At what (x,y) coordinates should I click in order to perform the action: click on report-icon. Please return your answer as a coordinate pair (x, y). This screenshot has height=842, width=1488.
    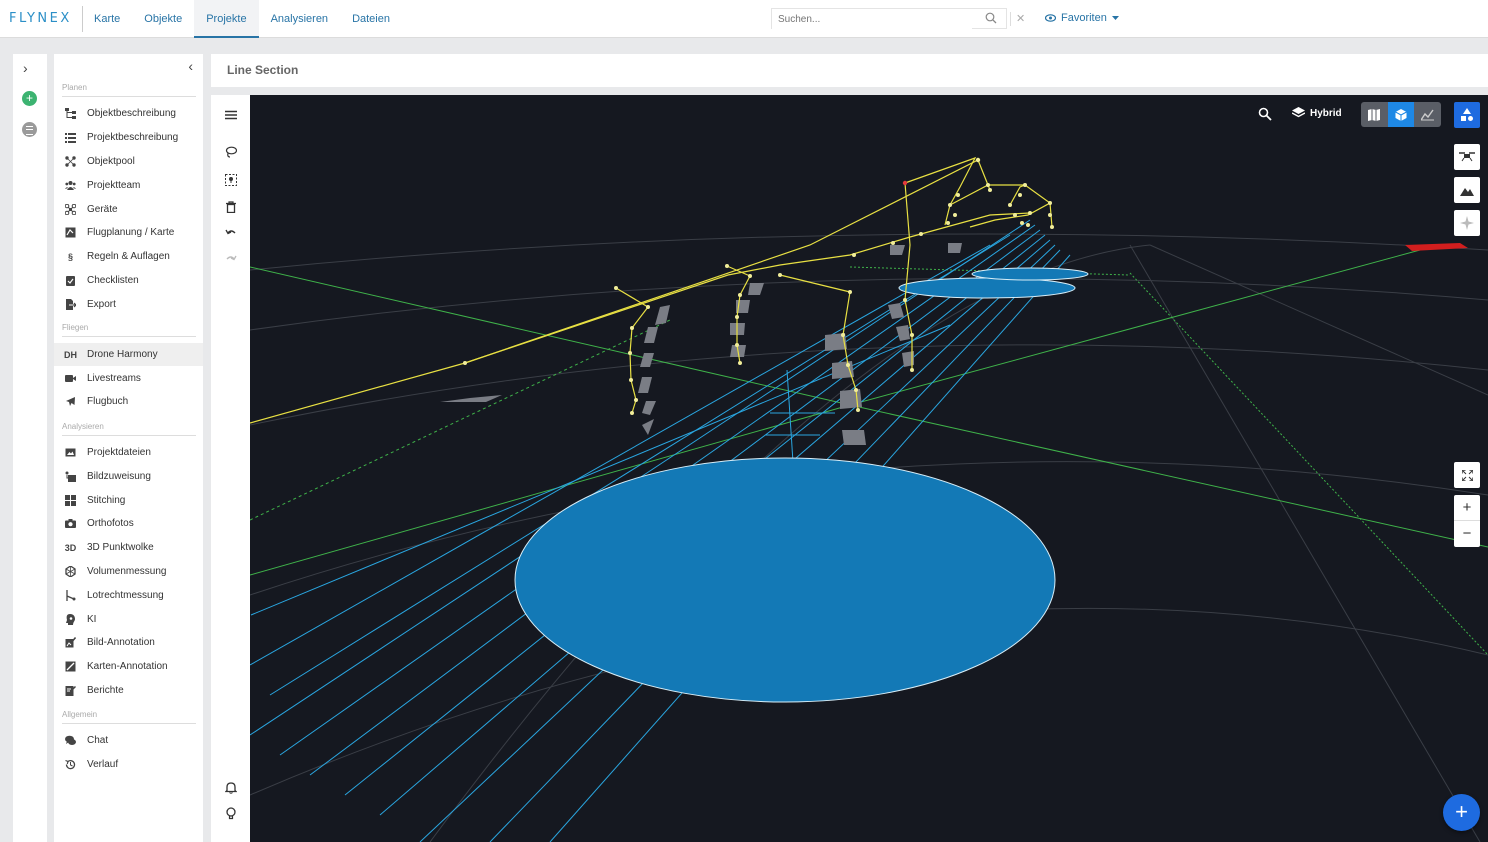
    Looking at the image, I should click on (70, 691).